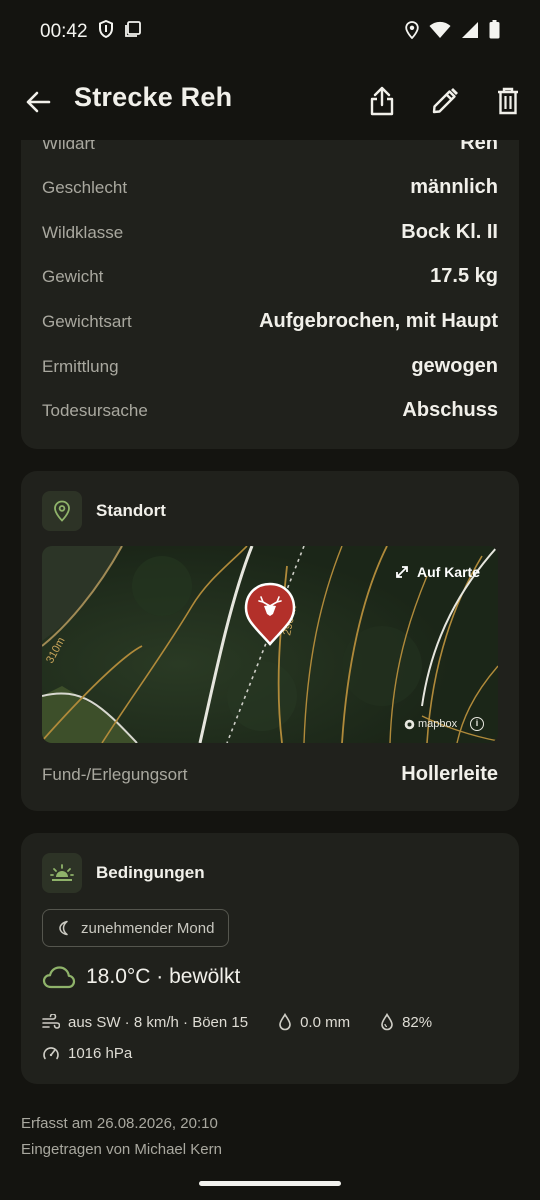 The height and width of the screenshot is (1200, 540). I want to click on detail-row-gewichtsart: Gewichtsart Aufgebrochen, mit Haupt, so click(270, 321).